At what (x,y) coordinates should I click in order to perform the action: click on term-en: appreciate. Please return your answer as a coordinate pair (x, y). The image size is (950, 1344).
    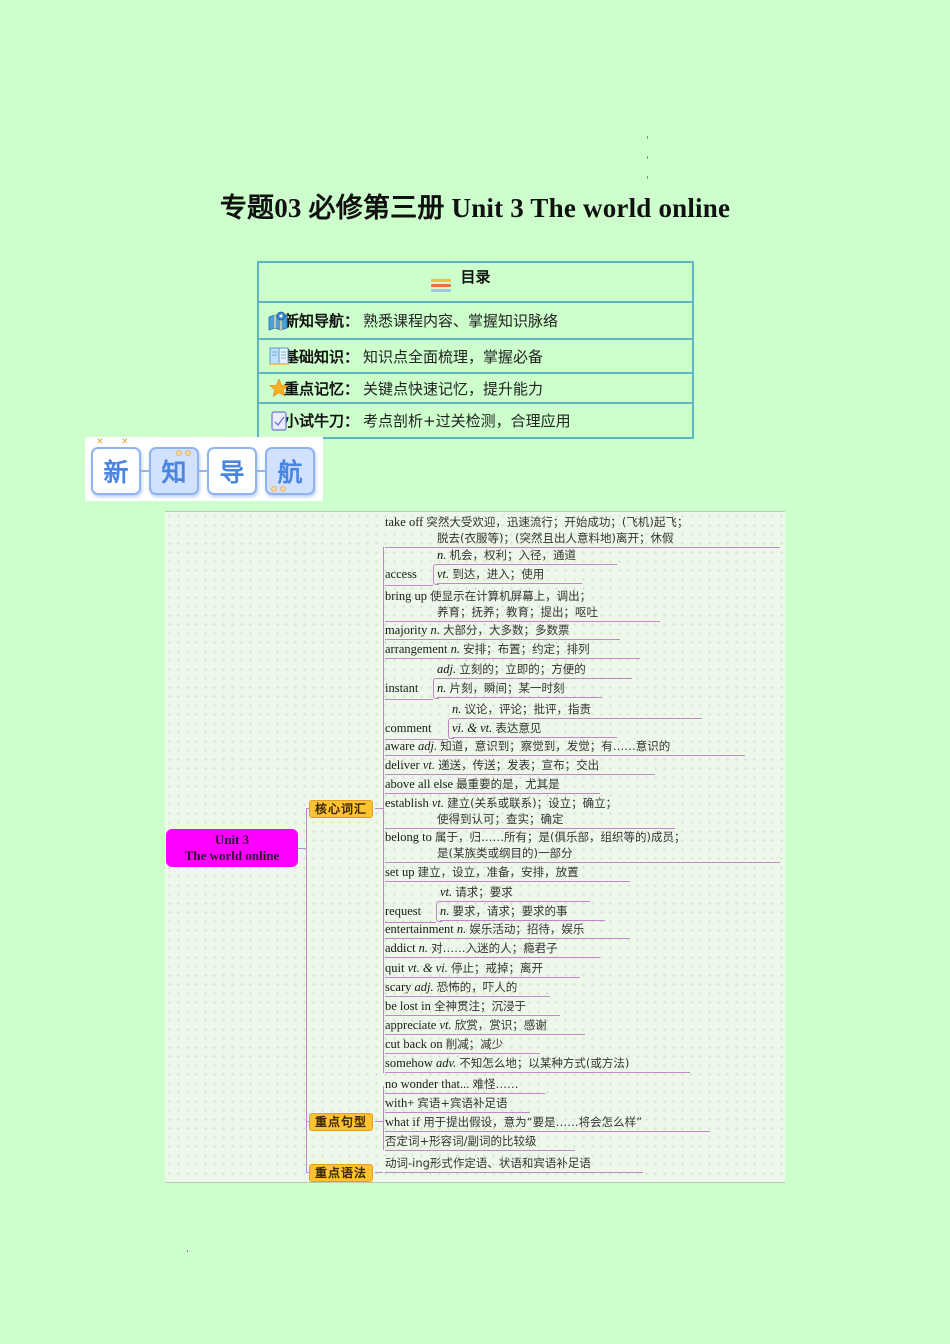
    Looking at the image, I should click on (412, 1025).